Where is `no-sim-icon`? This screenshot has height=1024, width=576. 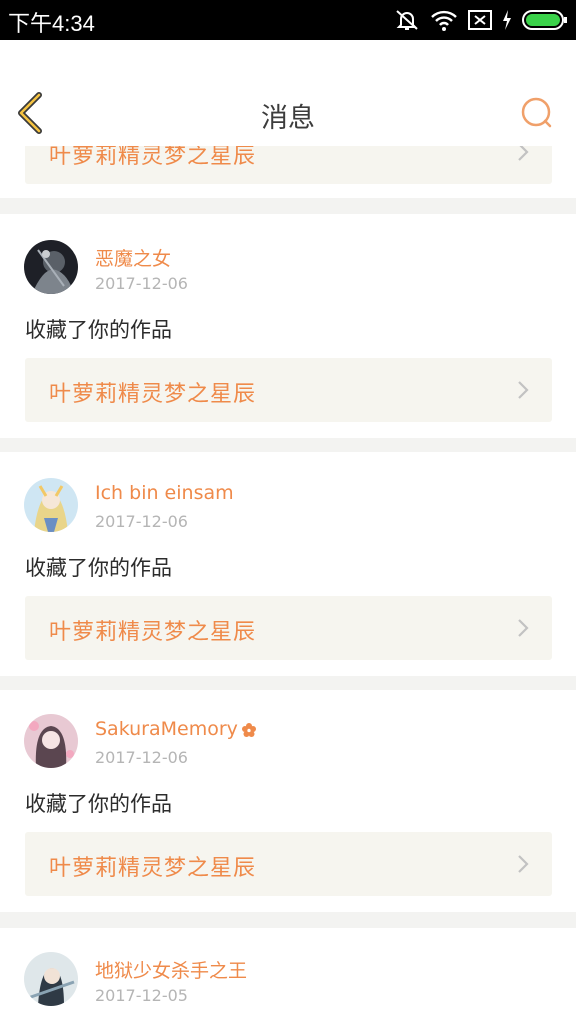 no-sim-icon is located at coordinates (480, 20).